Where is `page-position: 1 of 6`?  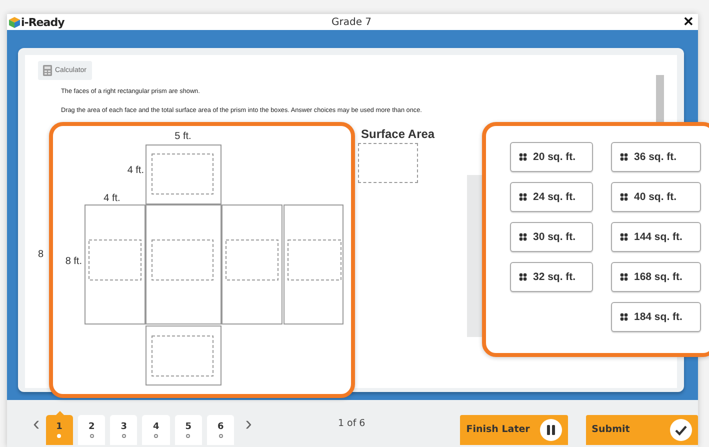
page-position: 1 of 6 is located at coordinates (352, 423).